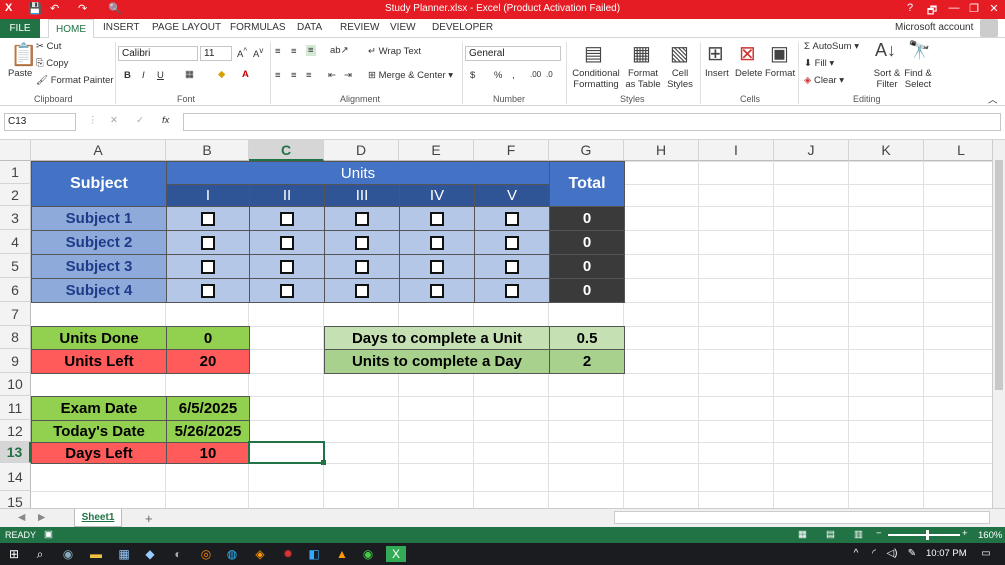  What do you see at coordinates (15, 150) in the screenshot?
I see `select-all-corner` at bounding box center [15, 150].